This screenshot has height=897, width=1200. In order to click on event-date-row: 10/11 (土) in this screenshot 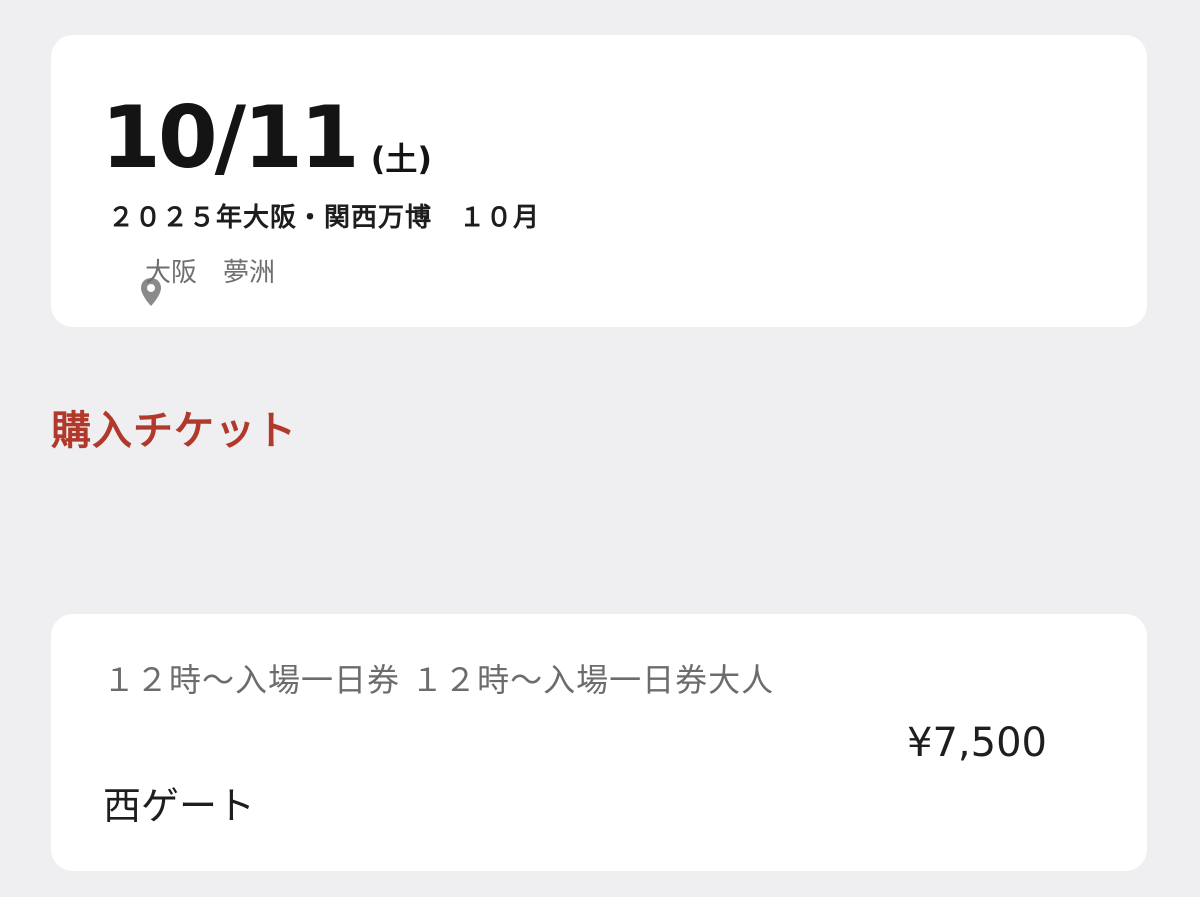, I will do `click(266, 138)`.